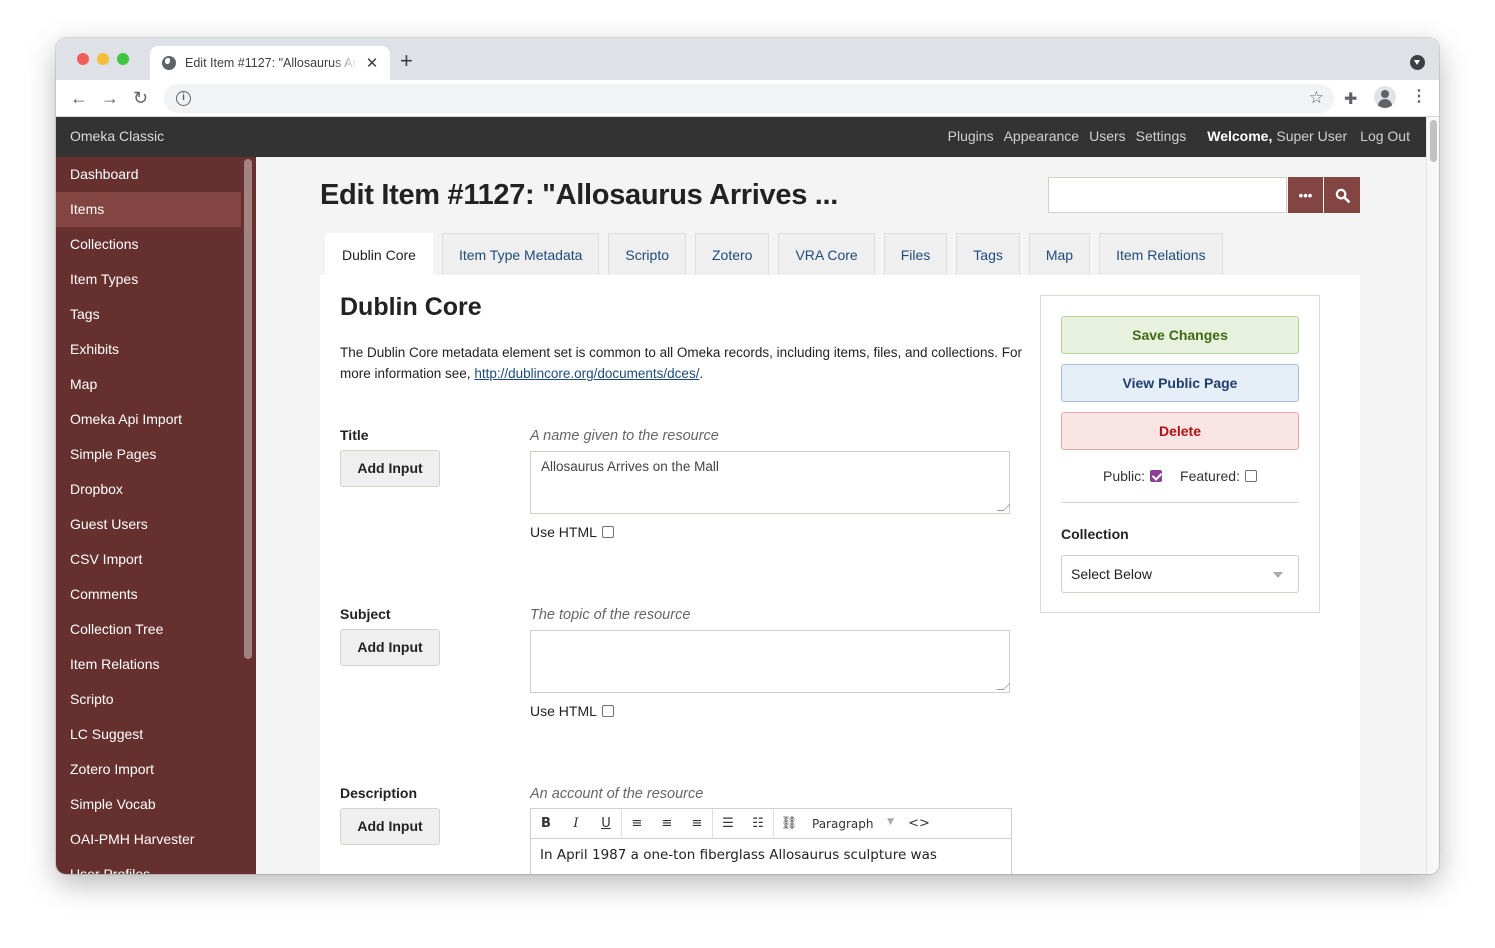 The width and height of the screenshot is (1495, 948). What do you see at coordinates (406, 61) in the screenshot?
I see `new-tab-button: +` at bounding box center [406, 61].